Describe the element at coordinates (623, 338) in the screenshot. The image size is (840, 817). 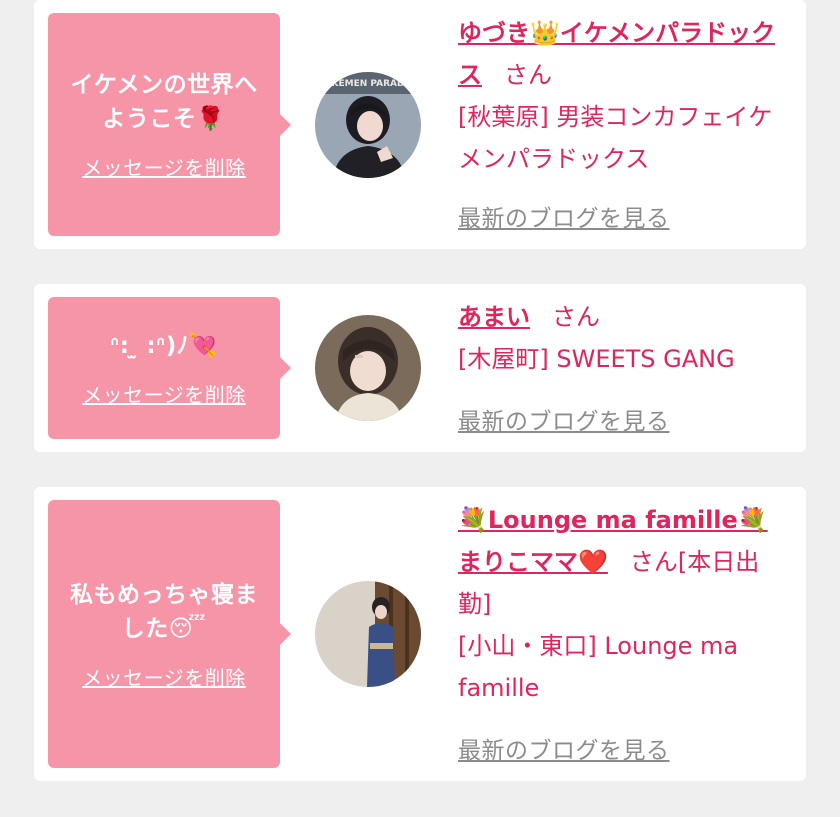
I see `sender-info: あまい さん [木屋町] SWEETS GANG` at that location.